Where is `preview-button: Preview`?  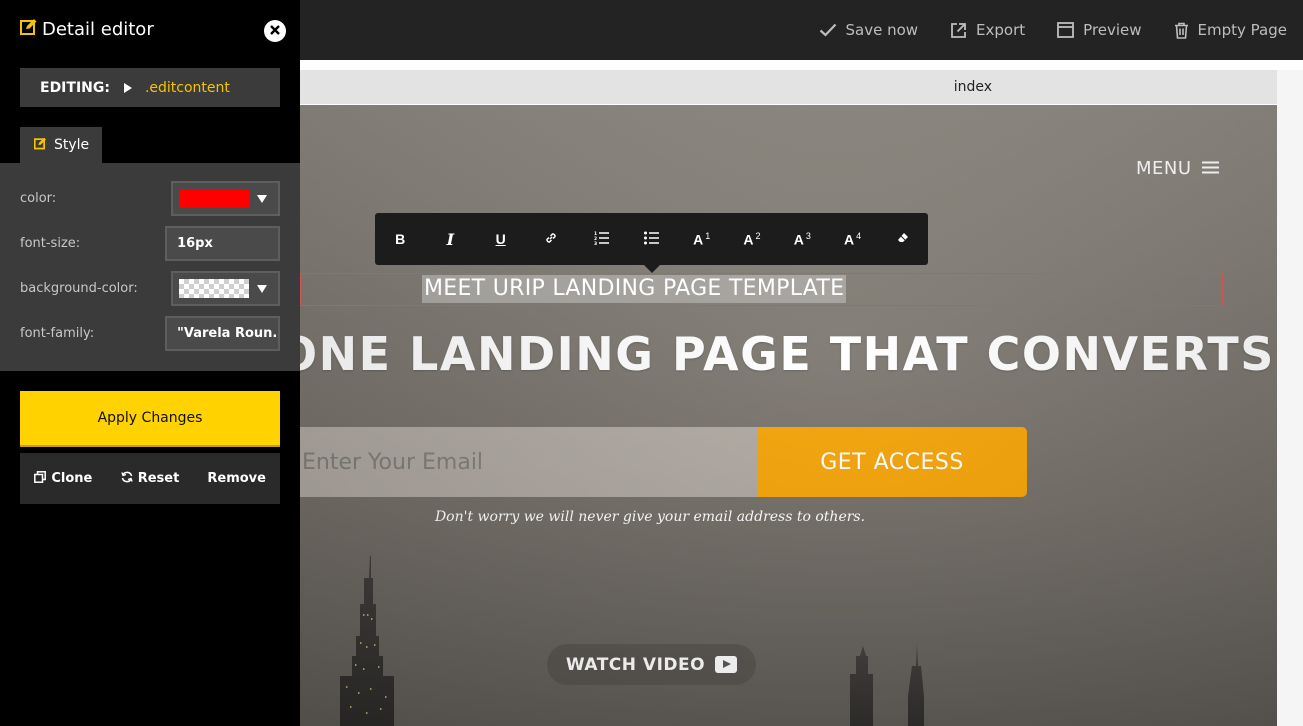
preview-button: Preview is located at coordinates (1099, 30).